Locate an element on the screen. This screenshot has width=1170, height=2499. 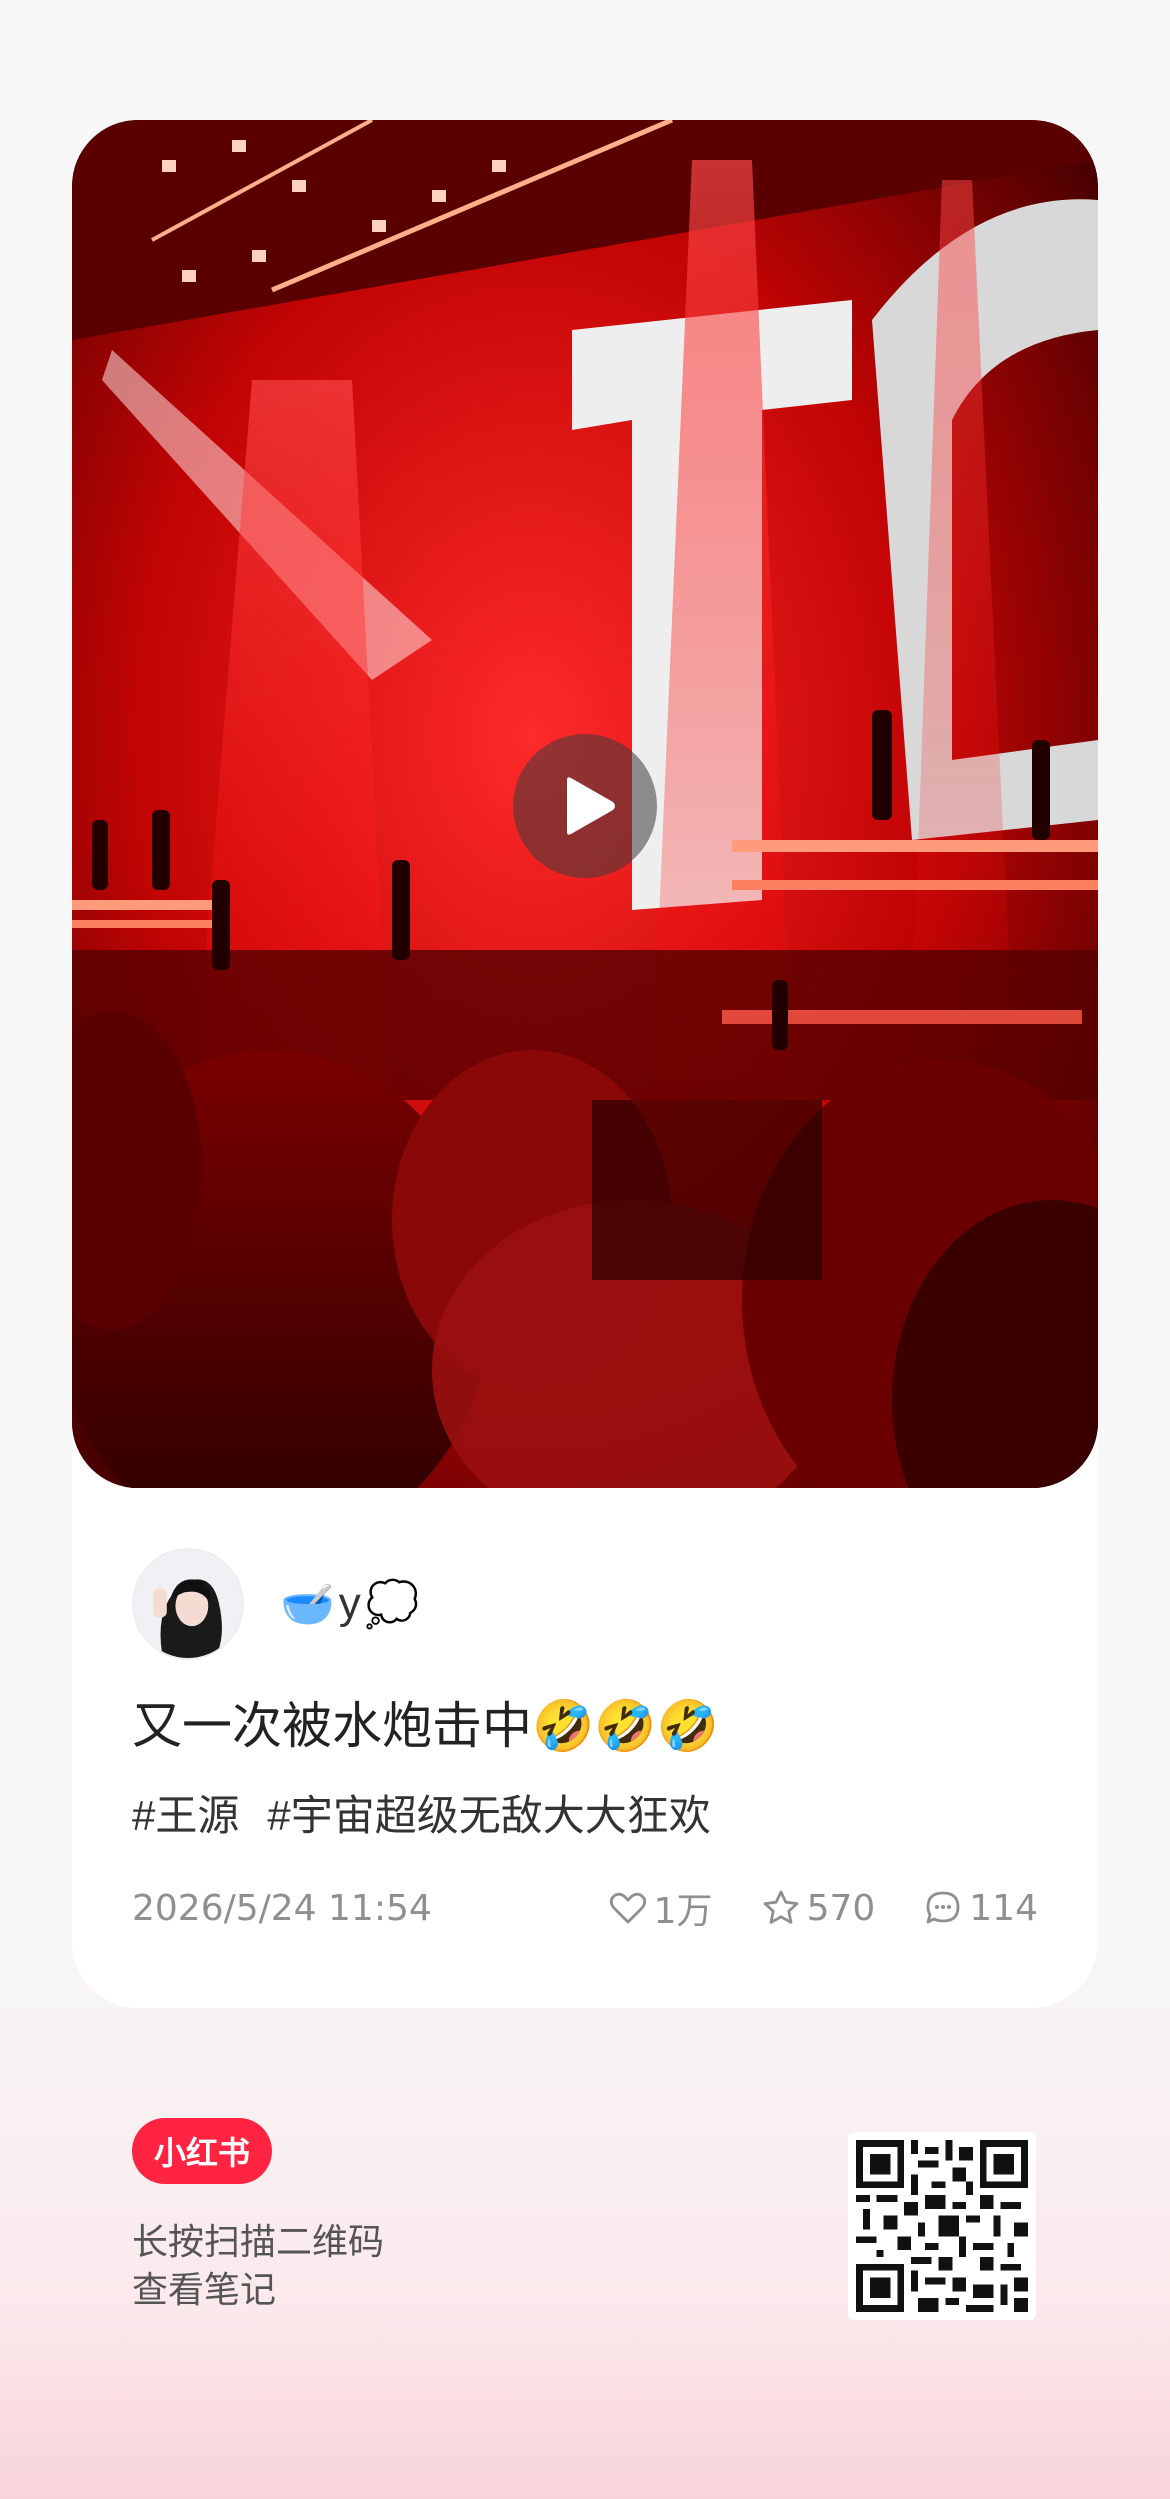
play-button is located at coordinates (585, 806).